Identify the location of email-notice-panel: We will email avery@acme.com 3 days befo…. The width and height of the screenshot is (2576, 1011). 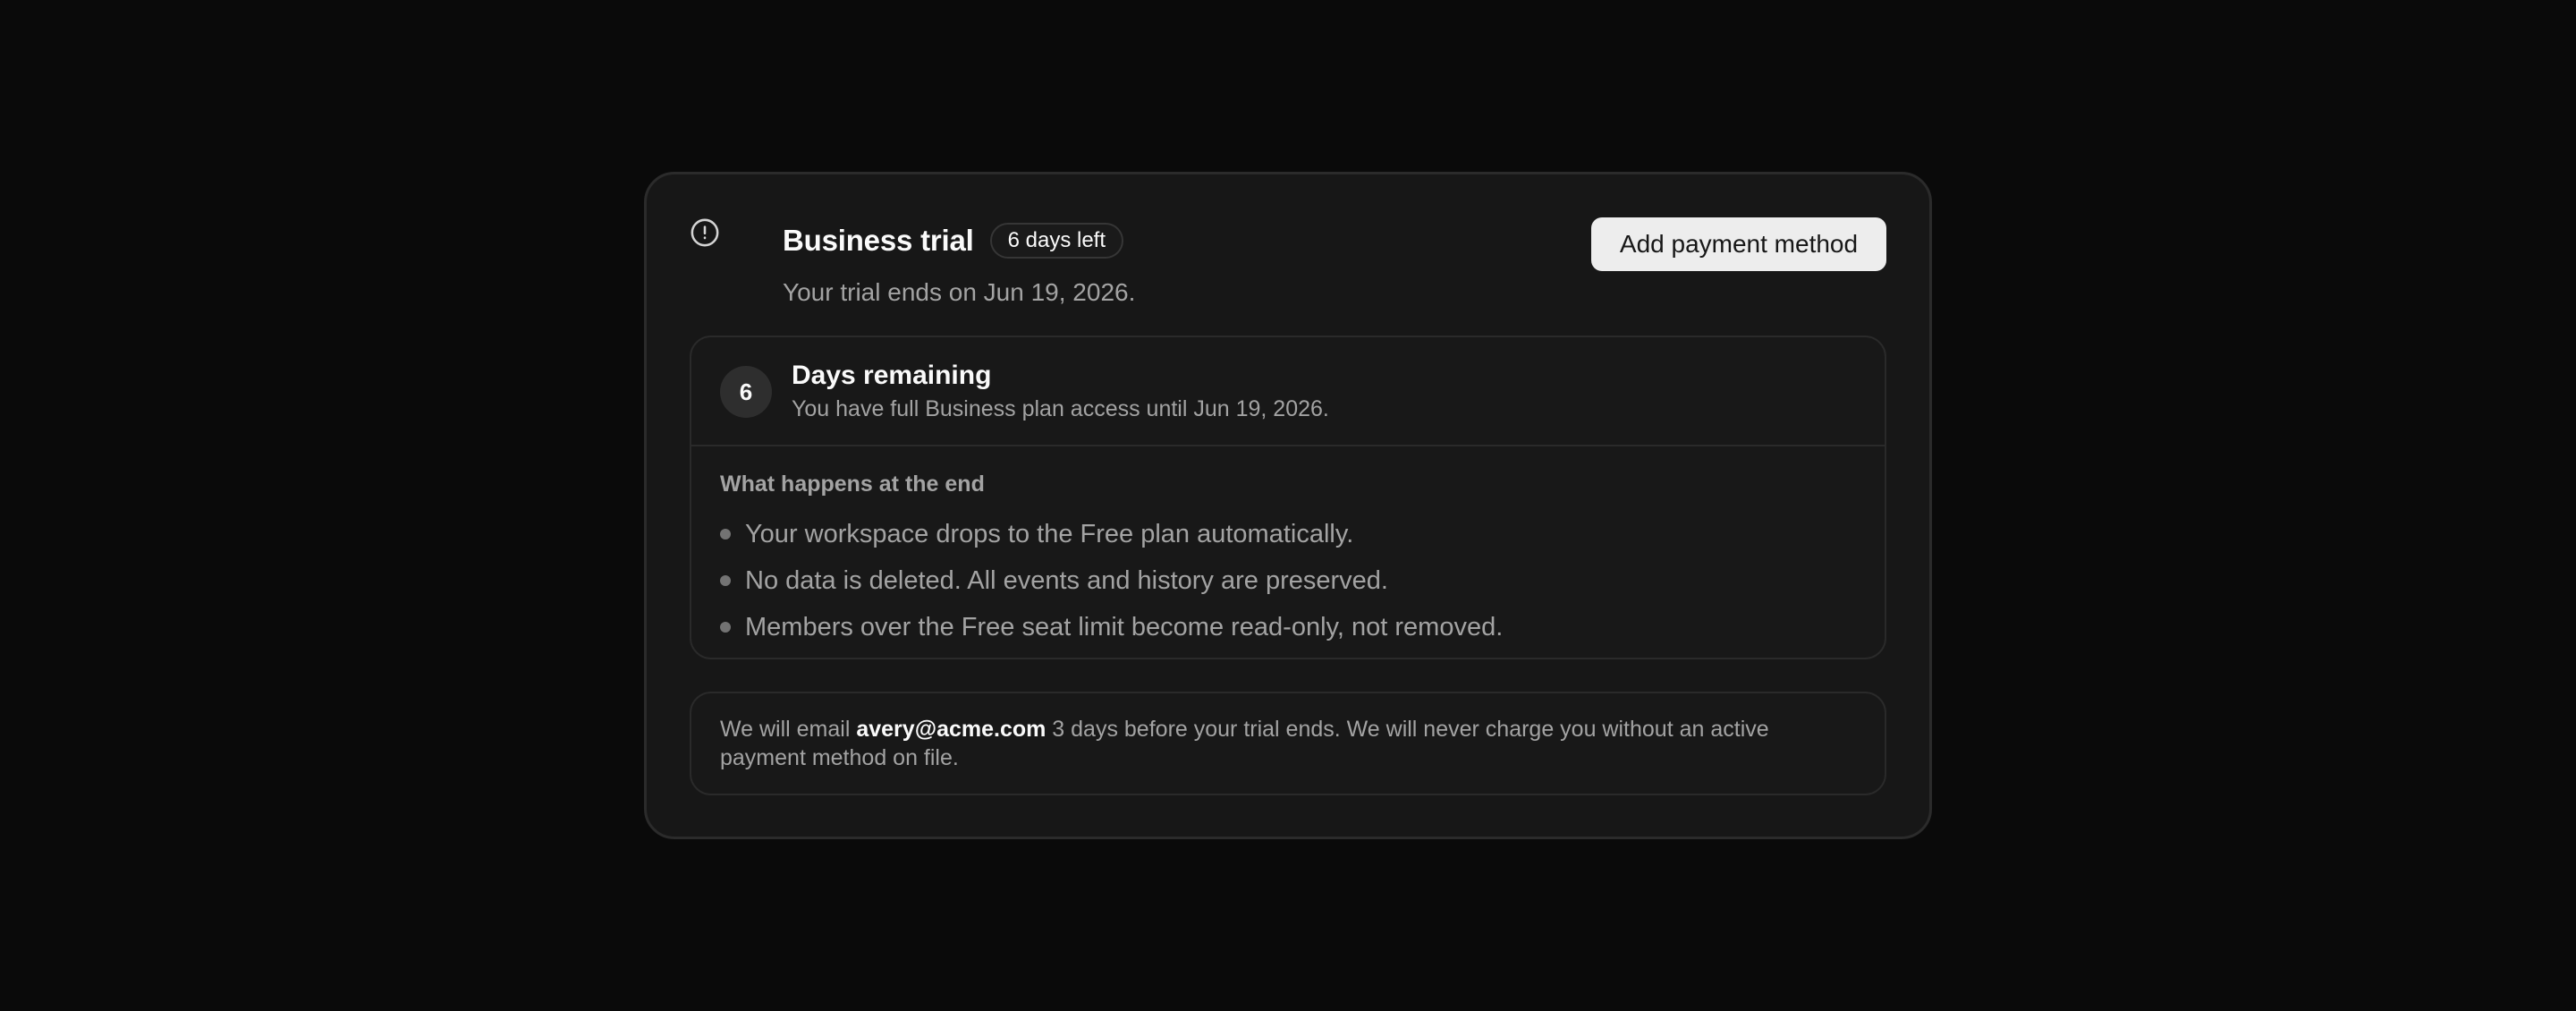
(1288, 744).